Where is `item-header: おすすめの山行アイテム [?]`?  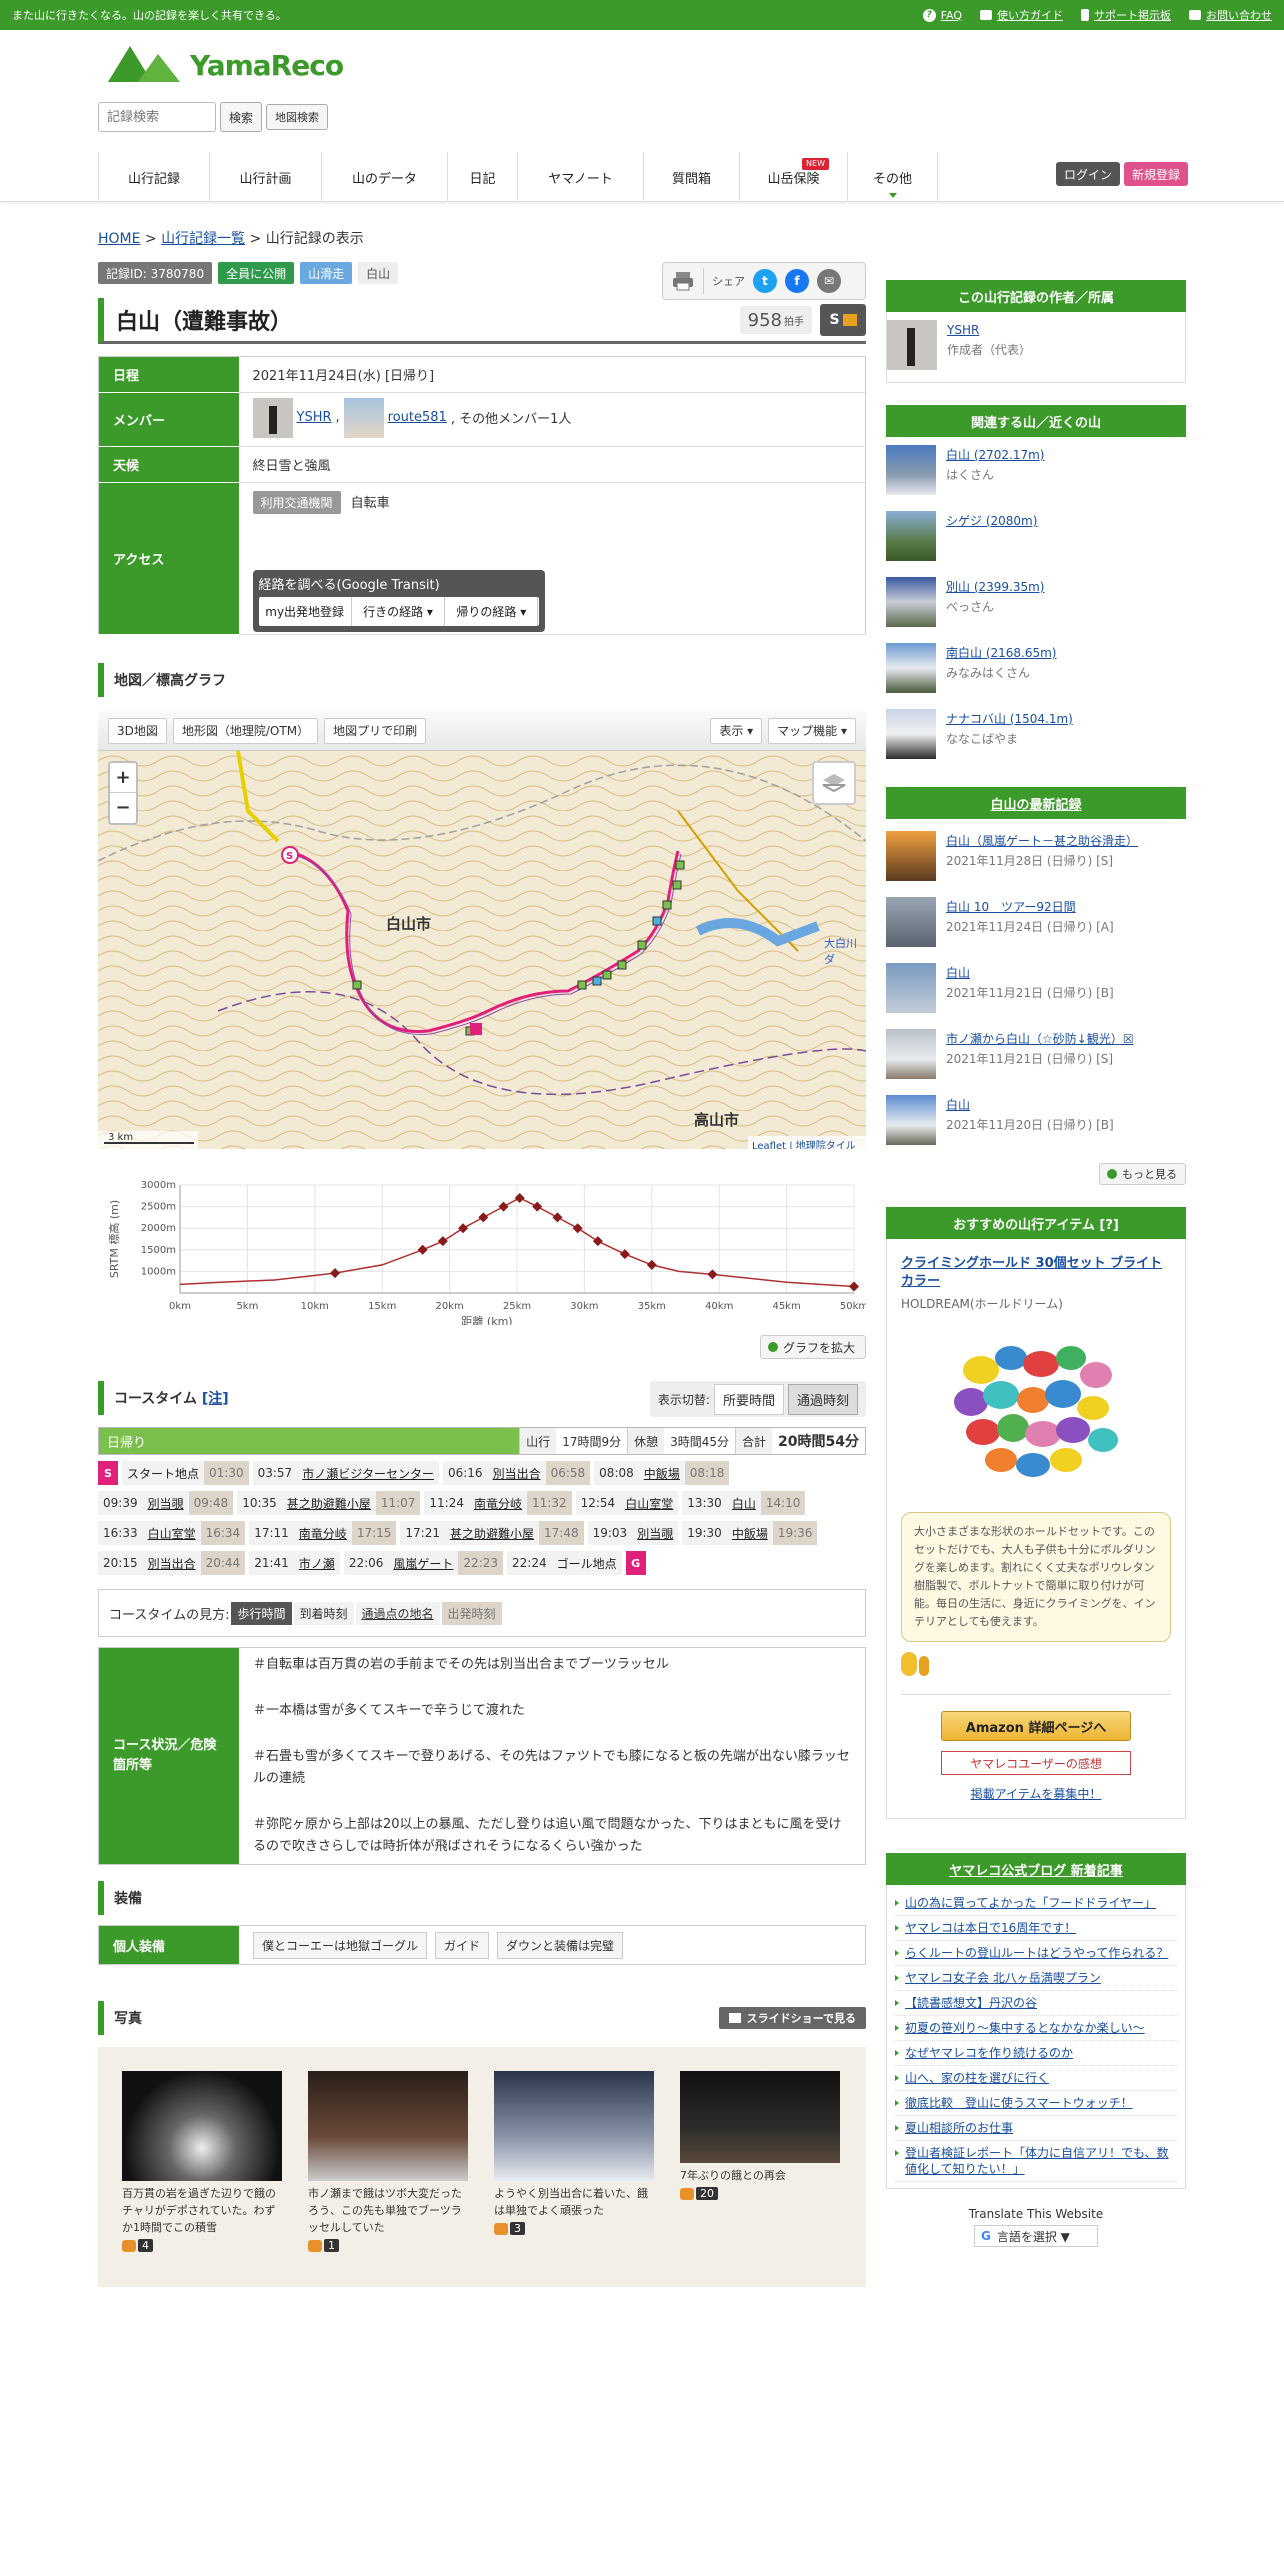 item-header: おすすめの山行アイテム [?] is located at coordinates (1036, 1223).